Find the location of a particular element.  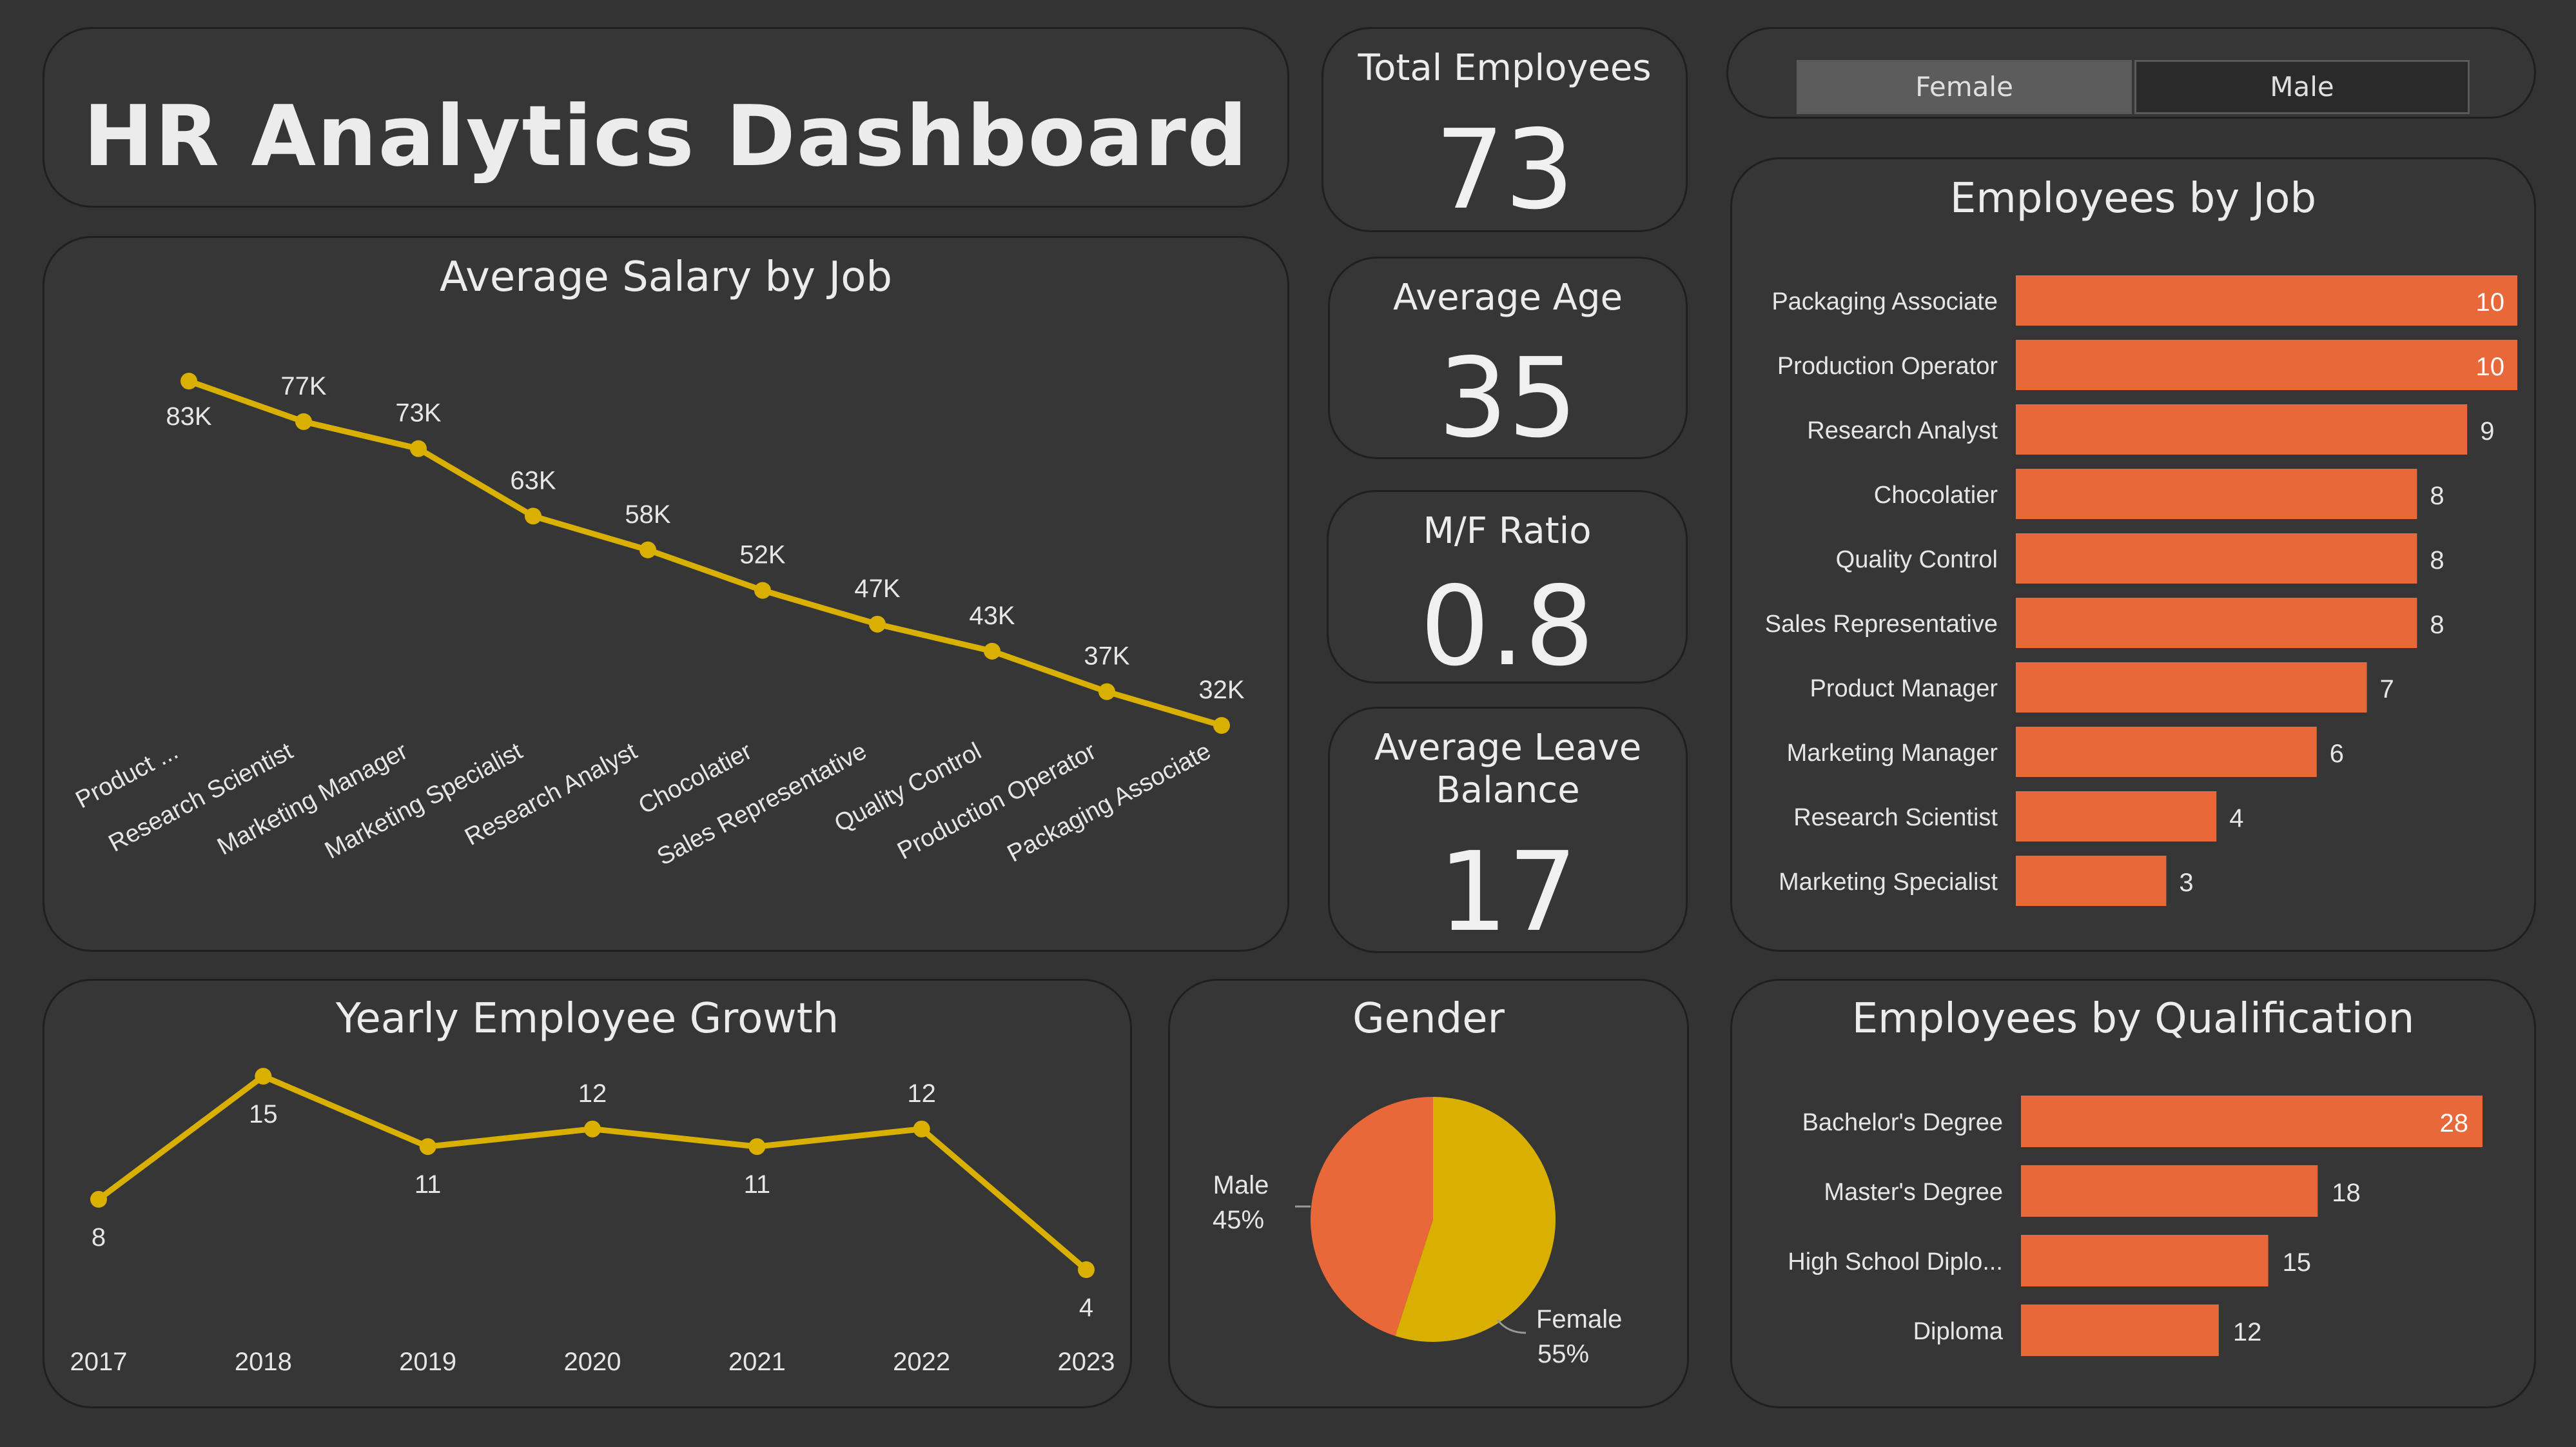

kpi-mf-ratio-label: M/F Ratio is located at coordinates (1508, 531).